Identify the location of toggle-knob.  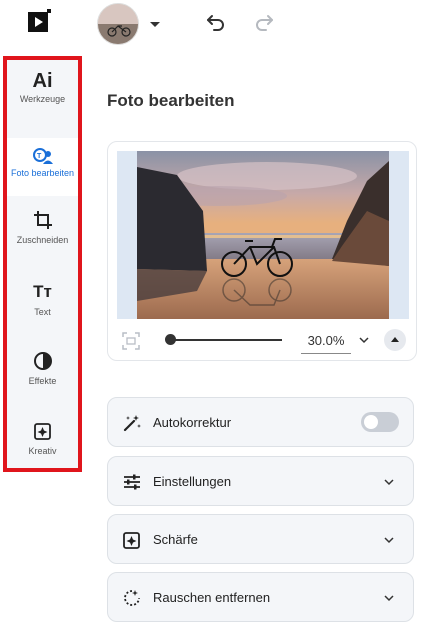
(371, 422).